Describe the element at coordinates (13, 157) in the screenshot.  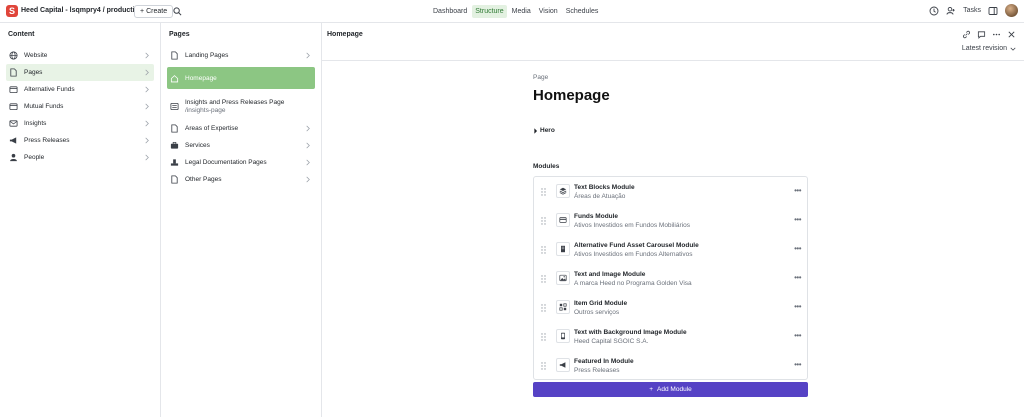
I see `user-icon` at that location.